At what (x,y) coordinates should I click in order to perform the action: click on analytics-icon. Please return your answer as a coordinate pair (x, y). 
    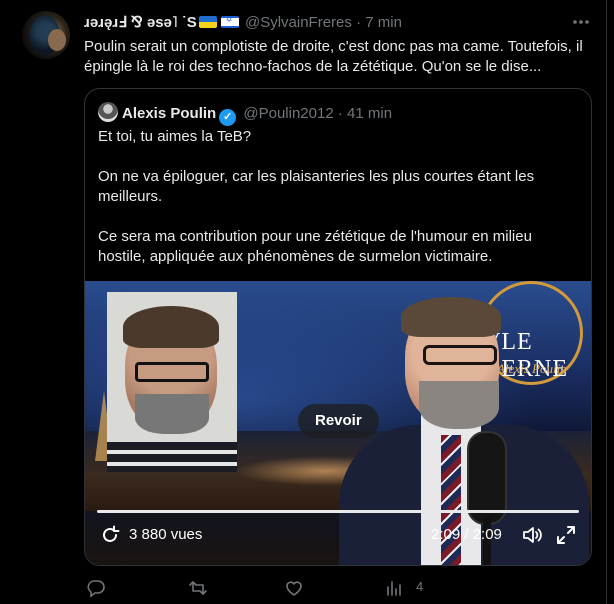
    Looking at the image, I should click on (394, 589).